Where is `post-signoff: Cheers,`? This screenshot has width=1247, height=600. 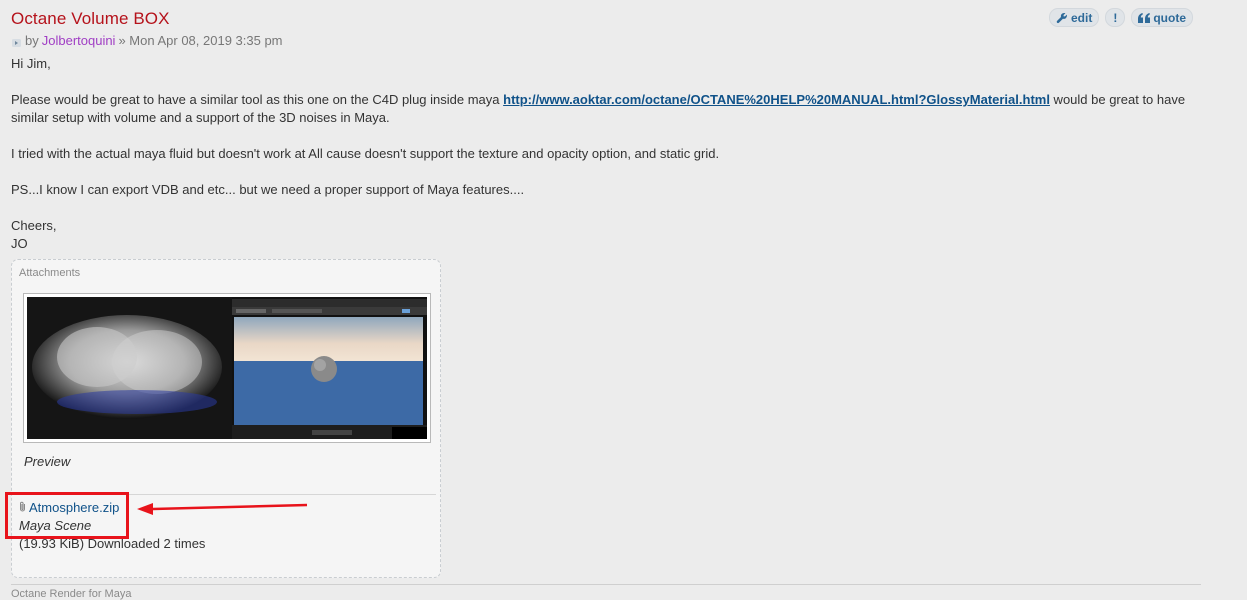
post-signoff: Cheers, is located at coordinates (34, 225).